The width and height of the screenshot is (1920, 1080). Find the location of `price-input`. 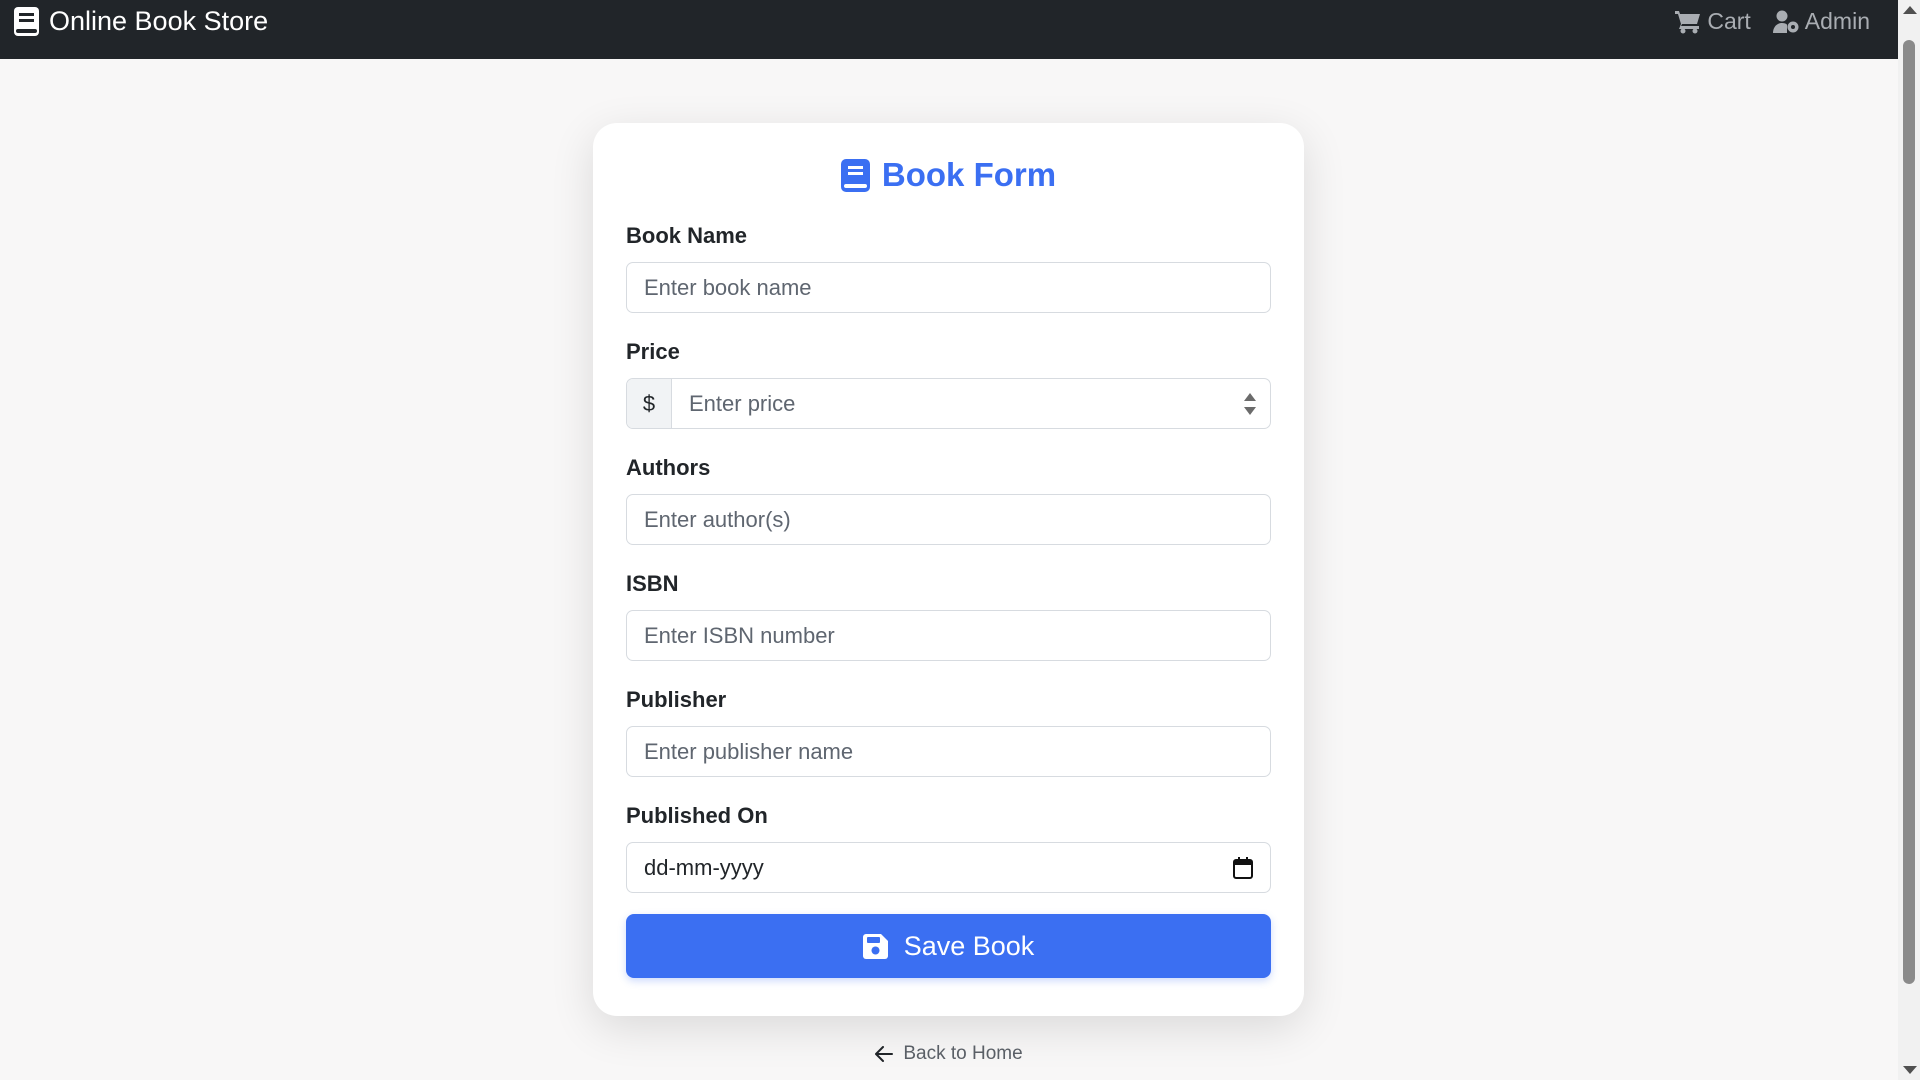

price-input is located at coordinates (951, 403).